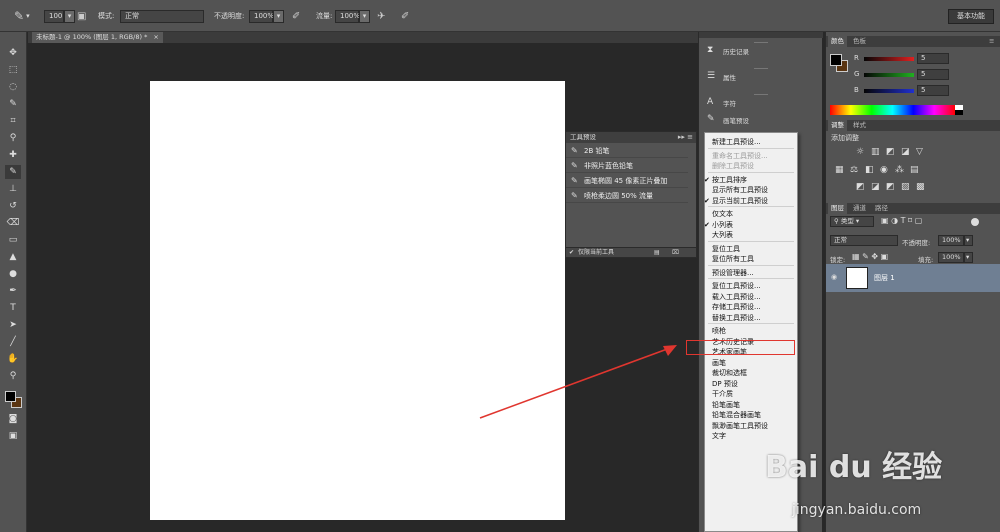 This screenshot has height=532, width=1000. Describe the element at coordinates (13, 325) in the screenshot. I see `path-select-tool-icon: ➤` at that location.